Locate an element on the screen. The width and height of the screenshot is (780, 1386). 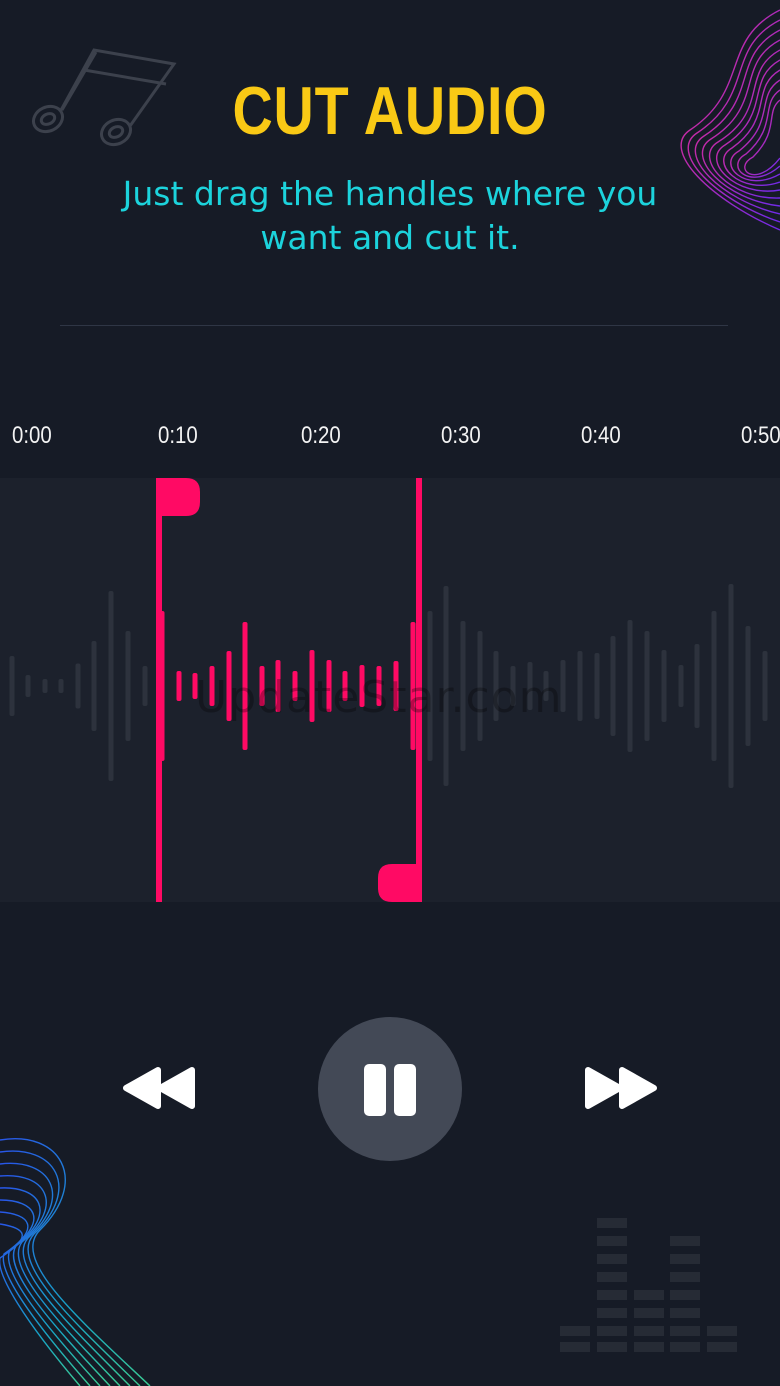
decorative-wave-bottom-left is located at coordinates (75, 1262).